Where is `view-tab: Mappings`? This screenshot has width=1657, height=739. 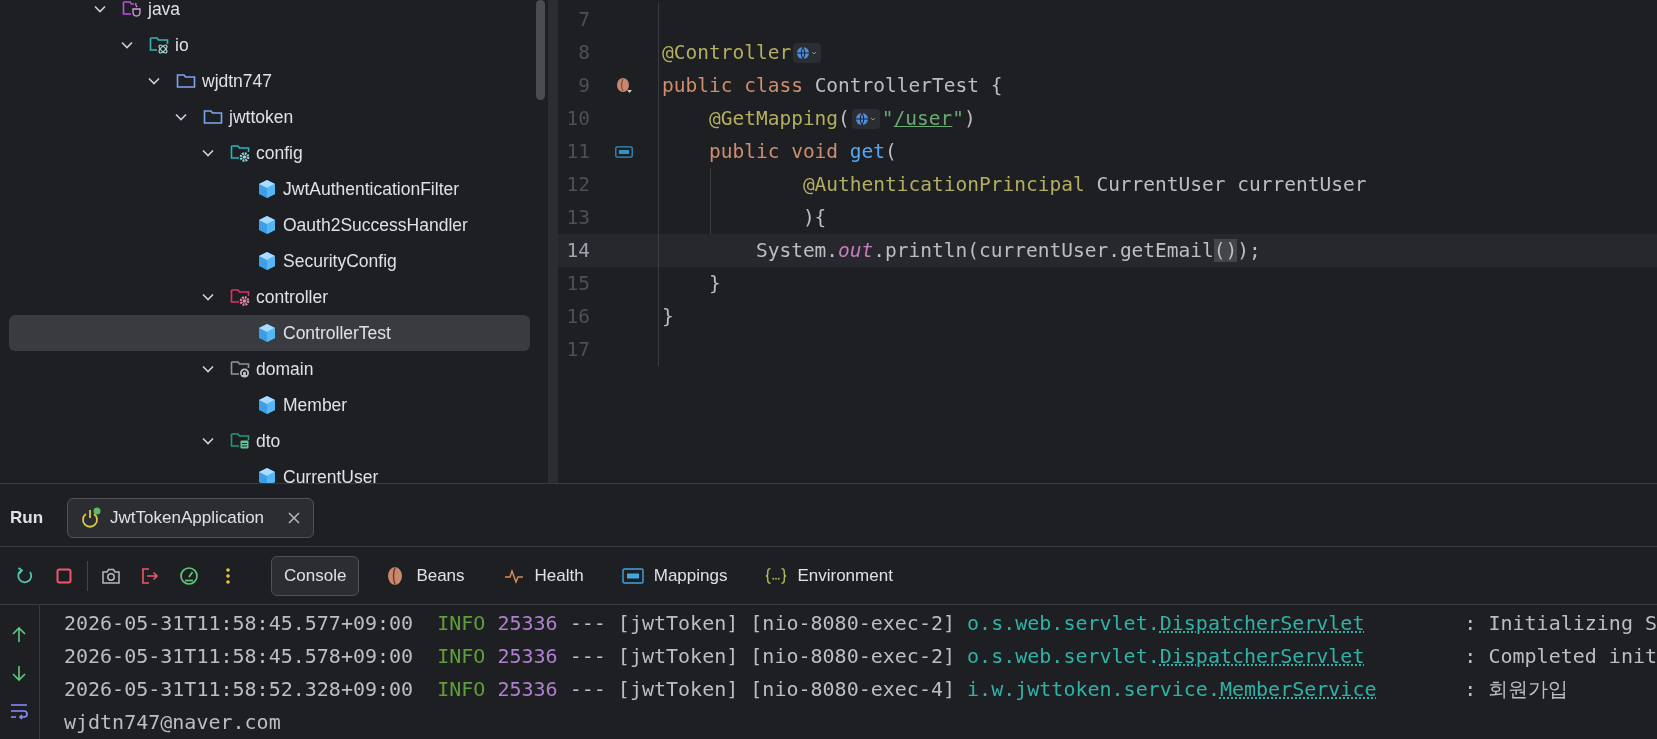 view-tab: Mappings is located at coordinates (674, 575).